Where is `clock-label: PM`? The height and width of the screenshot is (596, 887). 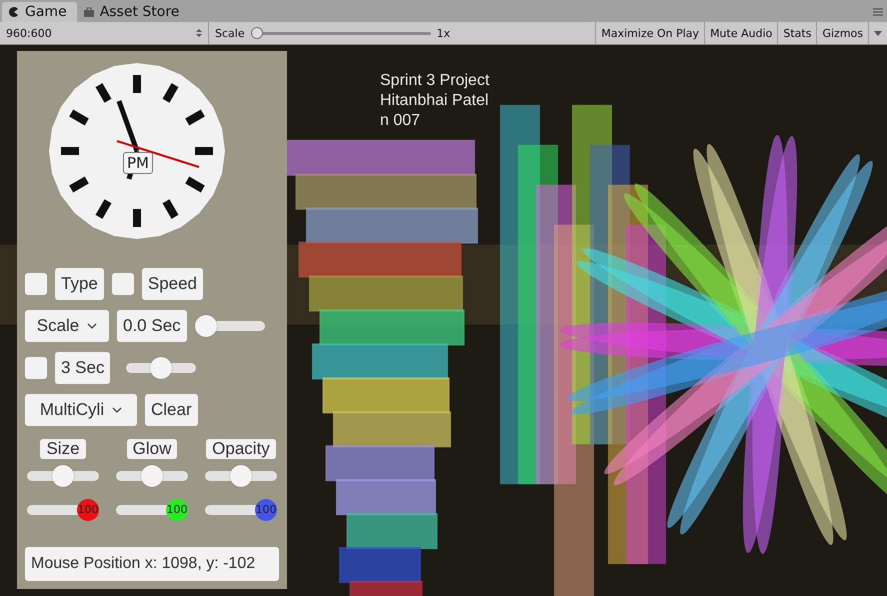 clock-label: PM is located at coordinates (138, 163).